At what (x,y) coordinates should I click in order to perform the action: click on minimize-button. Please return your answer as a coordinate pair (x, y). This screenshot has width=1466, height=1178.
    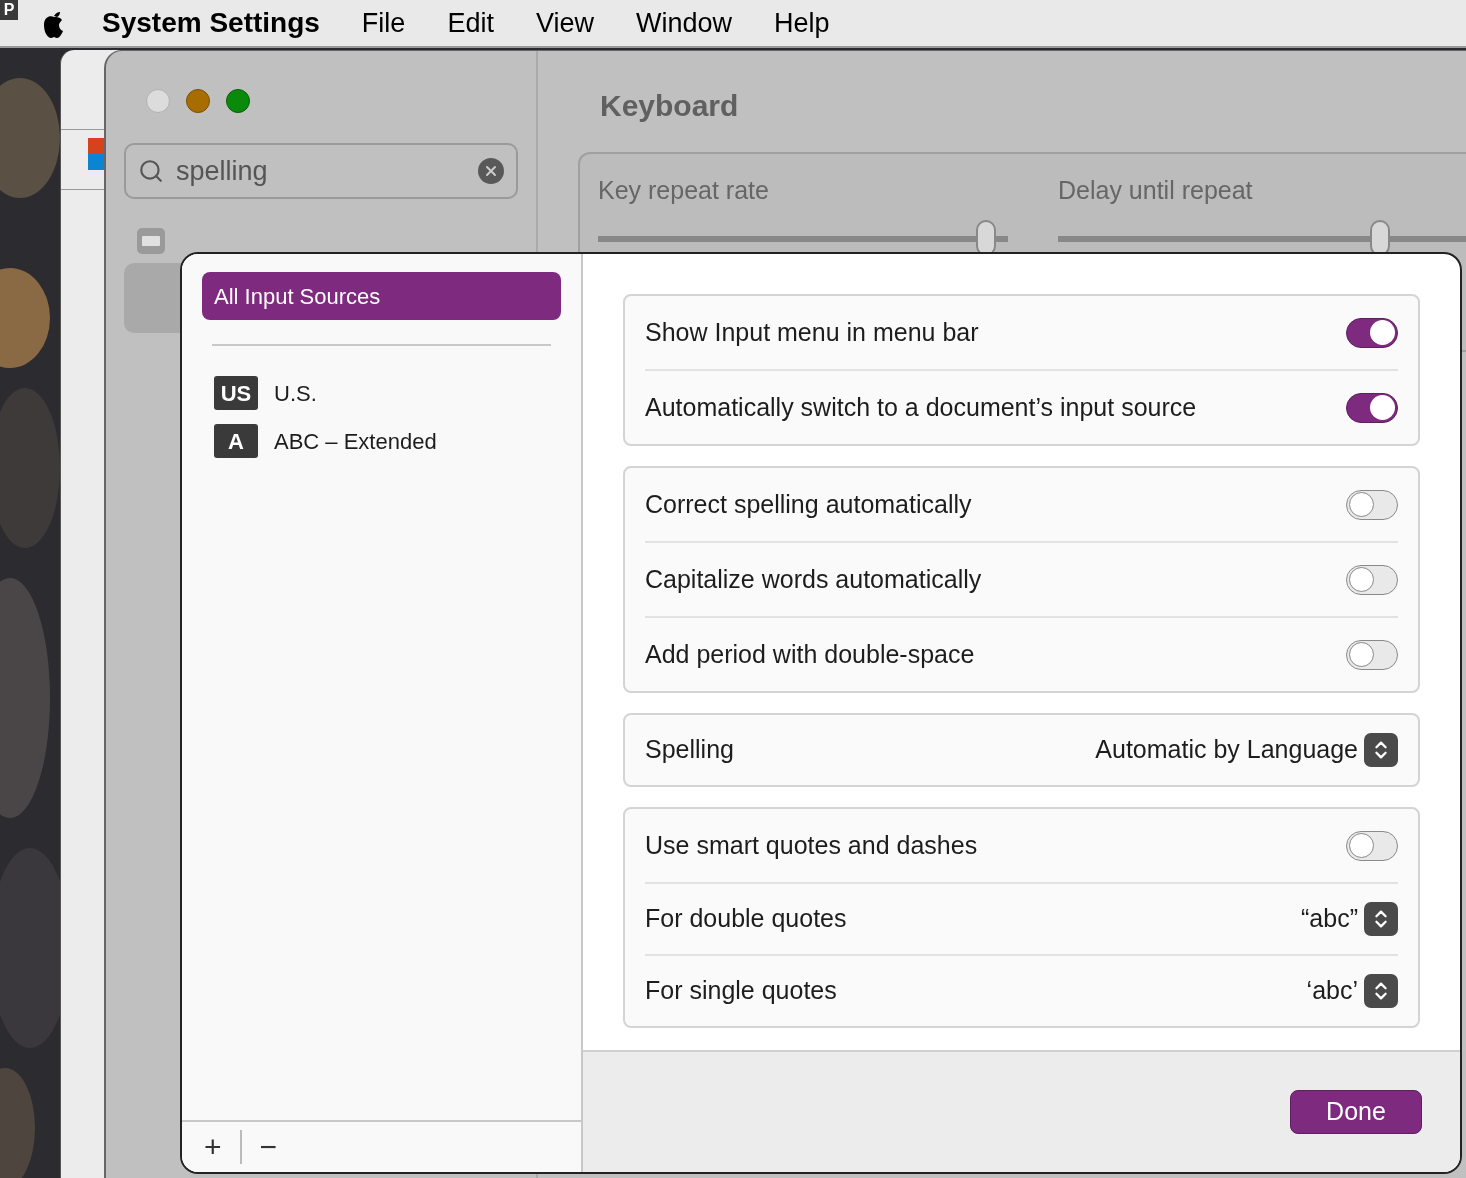
    Looking at the image, I should click on (198, 101).